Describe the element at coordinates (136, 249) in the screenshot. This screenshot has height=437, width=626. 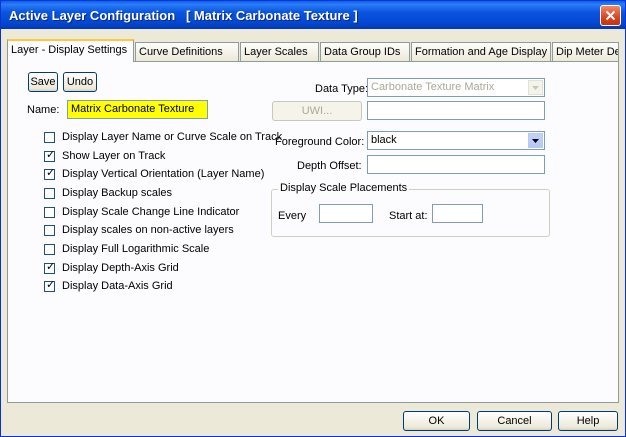
I see `checkbox-label: Display Full Logarithmic Scale` at that location.